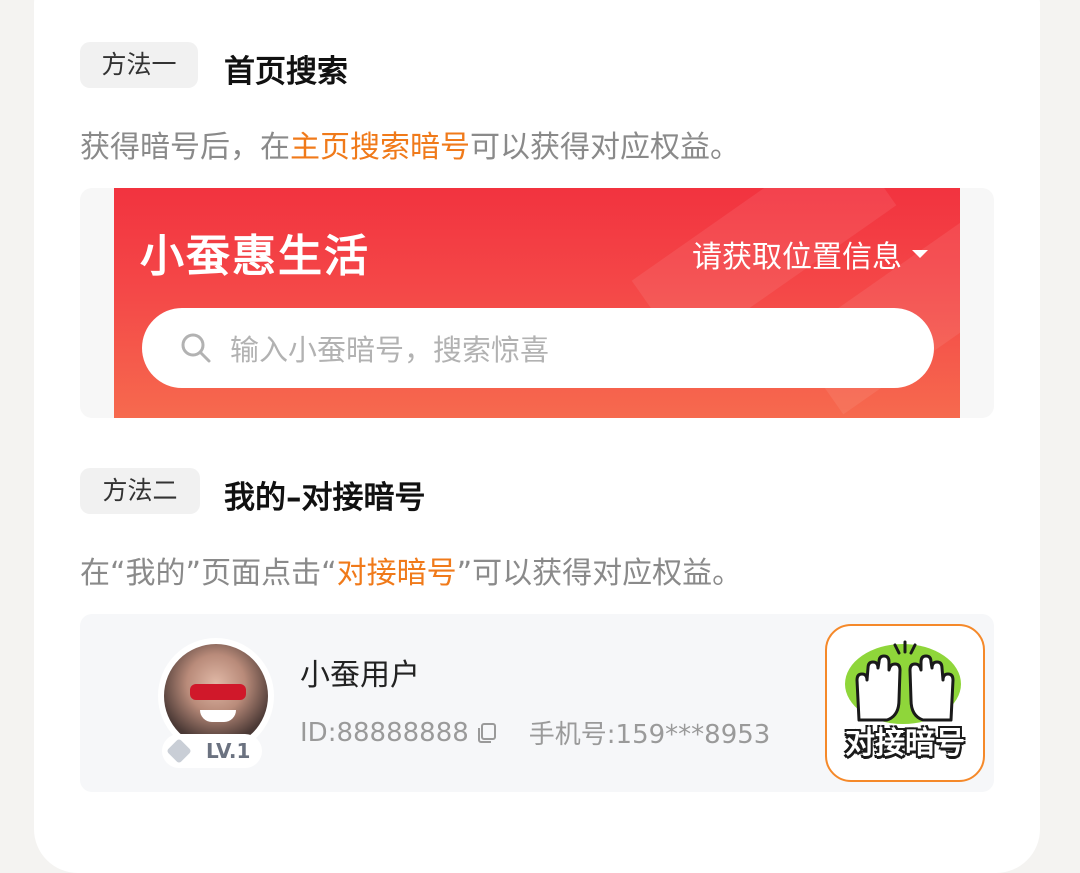 The width and height of the screenshot is (1080, 873). I want to click on connect-code-label: 对接暗号, so click(905, 743).